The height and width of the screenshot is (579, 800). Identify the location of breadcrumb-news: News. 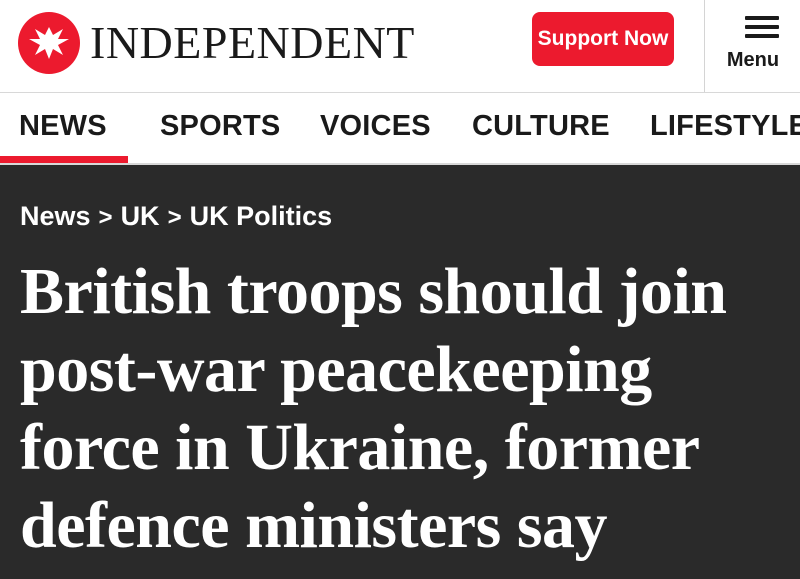
(55, 216).